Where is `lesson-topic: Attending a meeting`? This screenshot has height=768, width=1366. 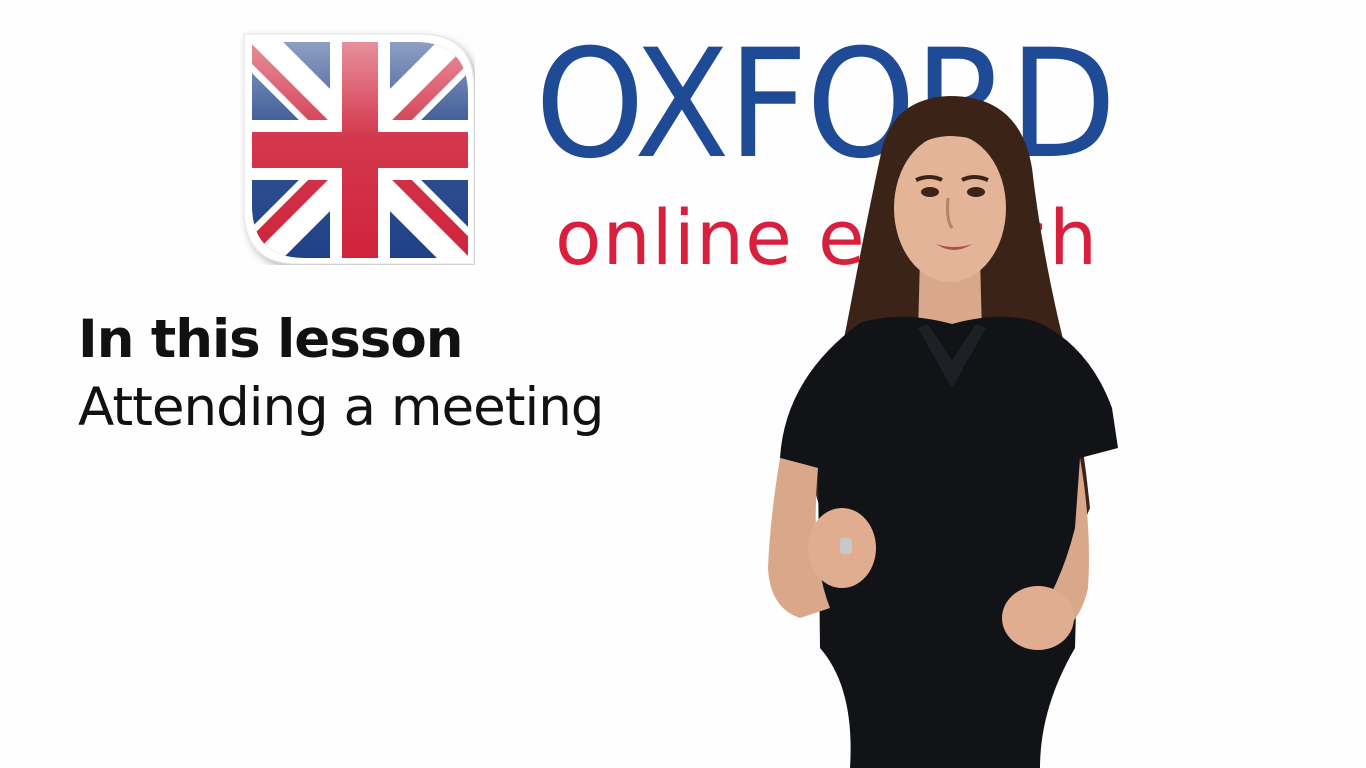 lesson-topic: Attending a meeting is located at coordinates (341, 407).